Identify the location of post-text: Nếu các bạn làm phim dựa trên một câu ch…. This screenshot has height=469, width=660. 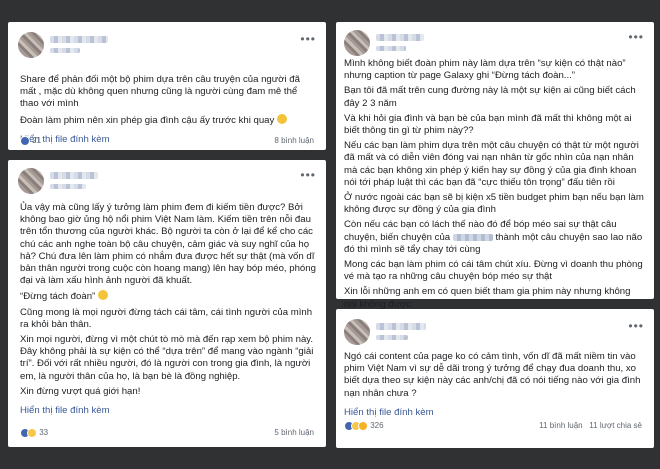
(491, 164).